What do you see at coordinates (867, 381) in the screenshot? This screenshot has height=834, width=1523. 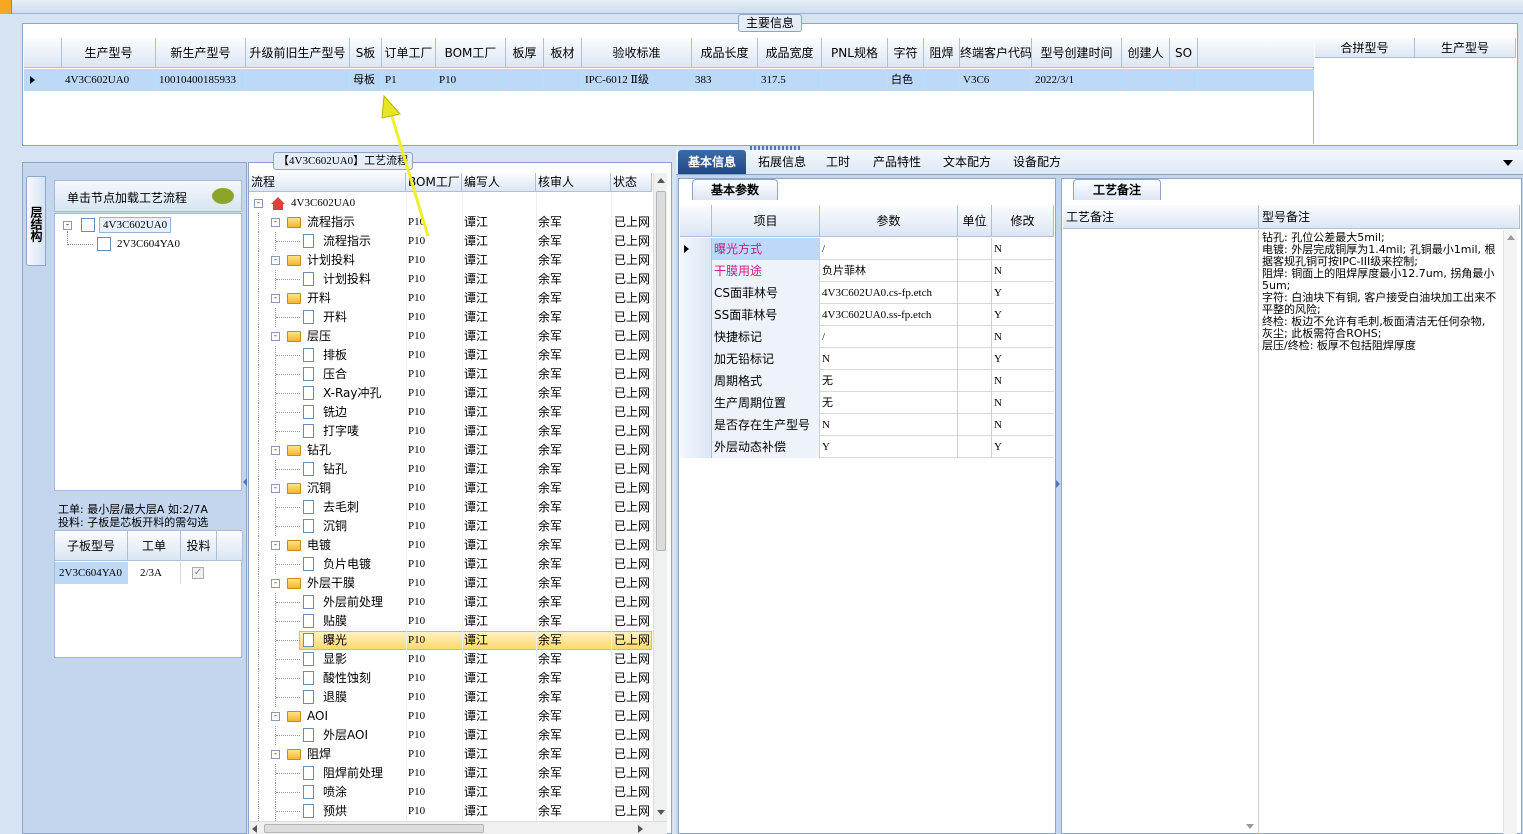 I see `param-row: 周期格式无 N` at bounding box center [867, 381].